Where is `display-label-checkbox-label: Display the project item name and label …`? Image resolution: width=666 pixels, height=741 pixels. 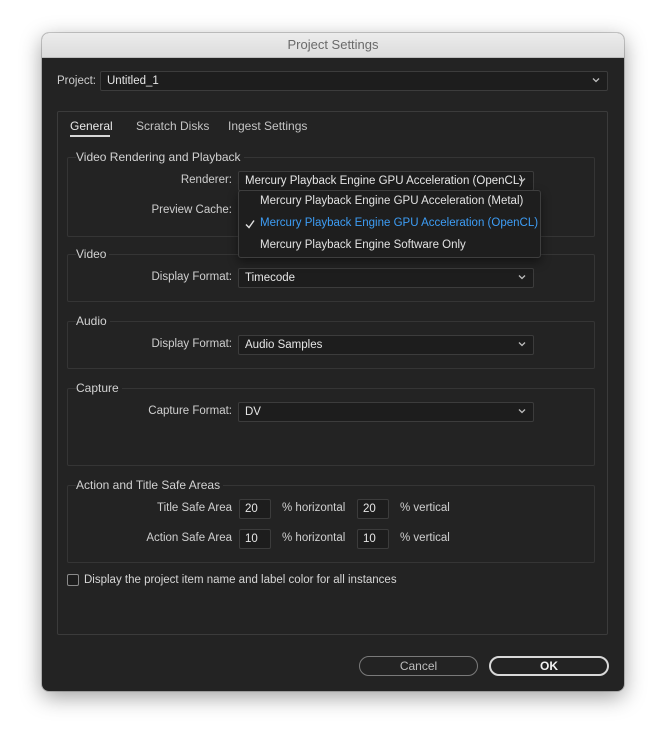 display-label-checkbox-label: Display the project item name and label … is located at coordinates (240, 580).